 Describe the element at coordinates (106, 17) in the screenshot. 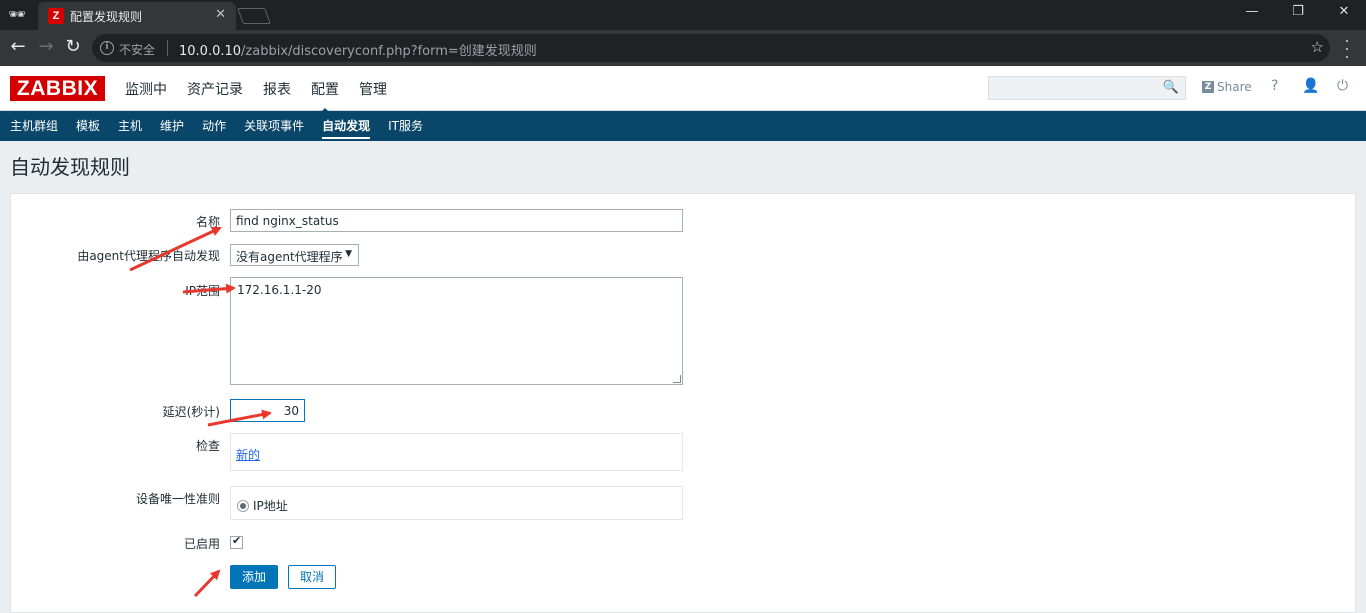

I see `tab-title: 配置发现规则` at that location.